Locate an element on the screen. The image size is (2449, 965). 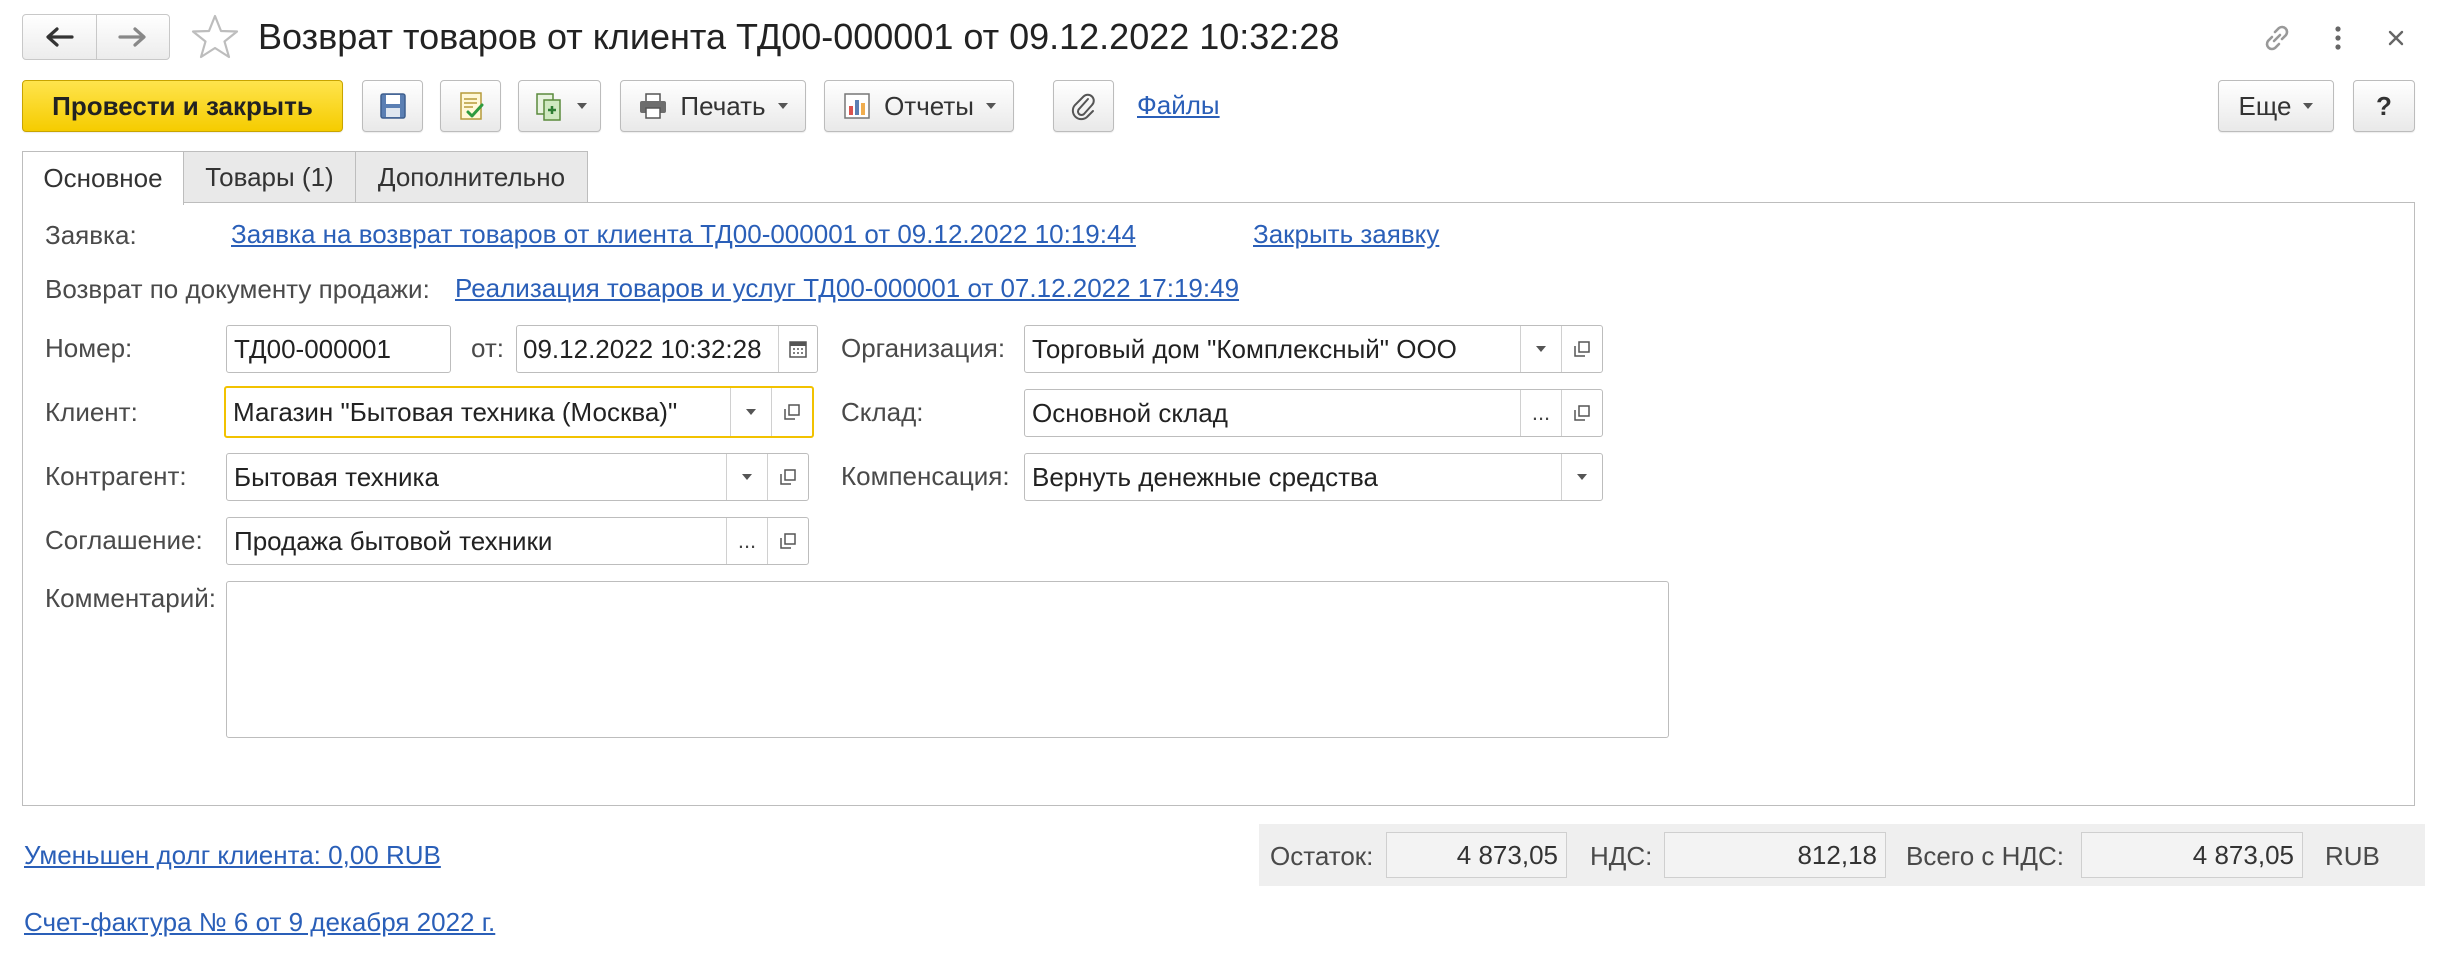
compensation-field: Вернуть денежные средства is located at coordinates (1313, 477).